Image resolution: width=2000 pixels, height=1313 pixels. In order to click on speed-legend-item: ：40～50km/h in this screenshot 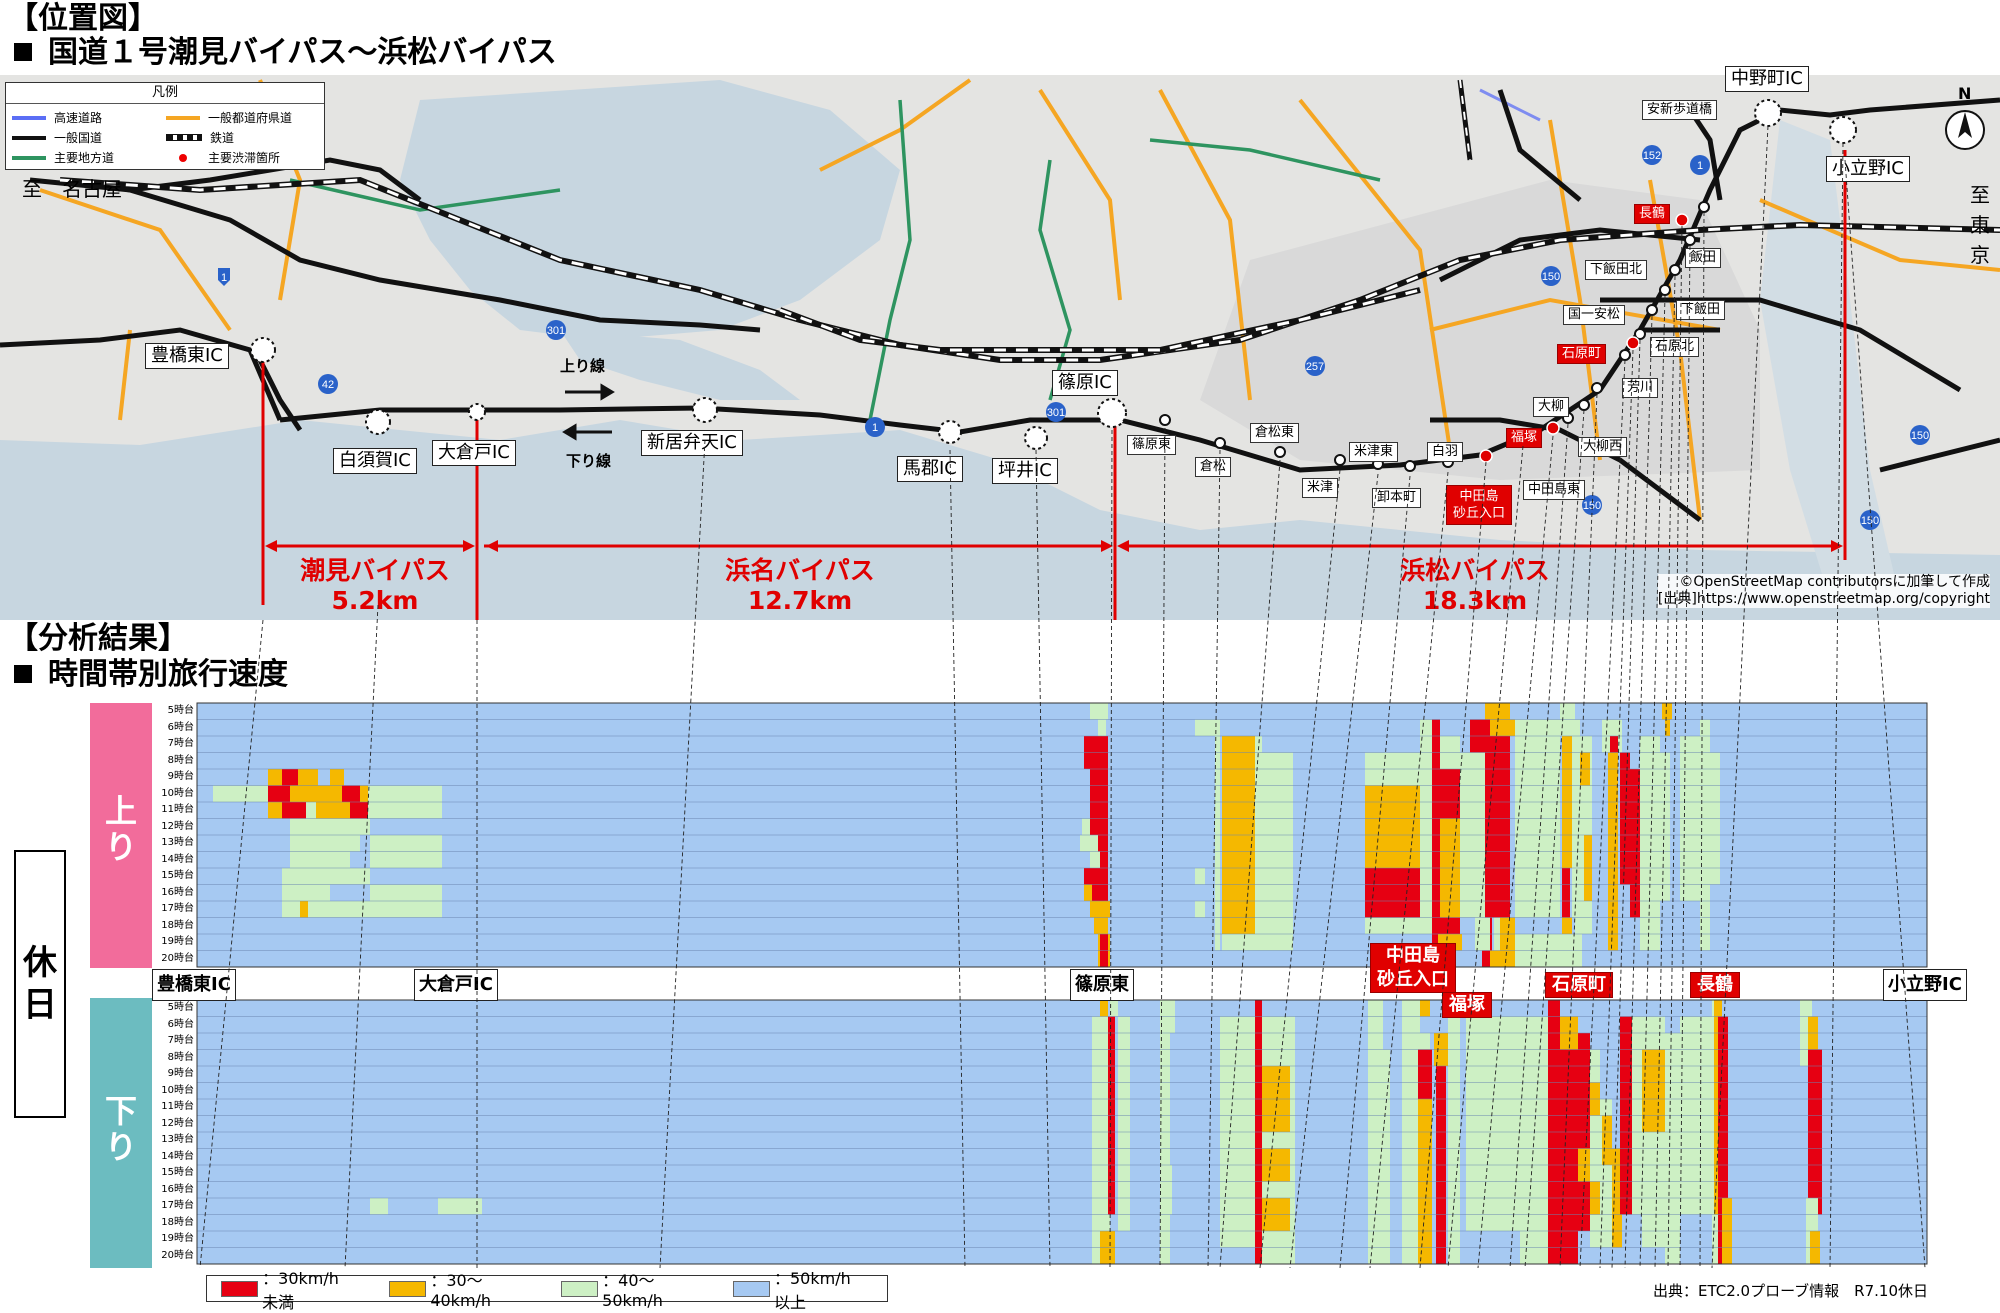, I will do `click(629, 1288)`.